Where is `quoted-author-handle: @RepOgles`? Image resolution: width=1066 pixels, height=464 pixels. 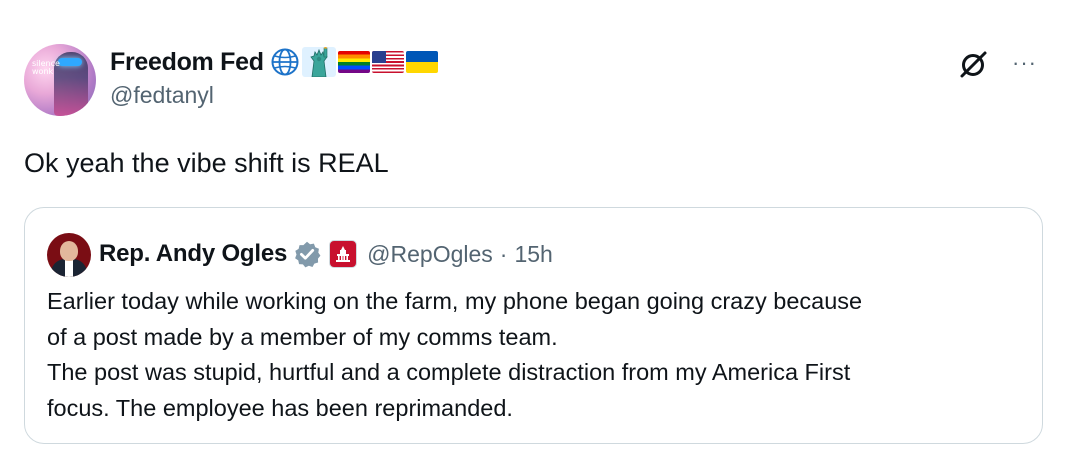 quoted-author-handle: @RepOgles is located at coordinates (430, 254).